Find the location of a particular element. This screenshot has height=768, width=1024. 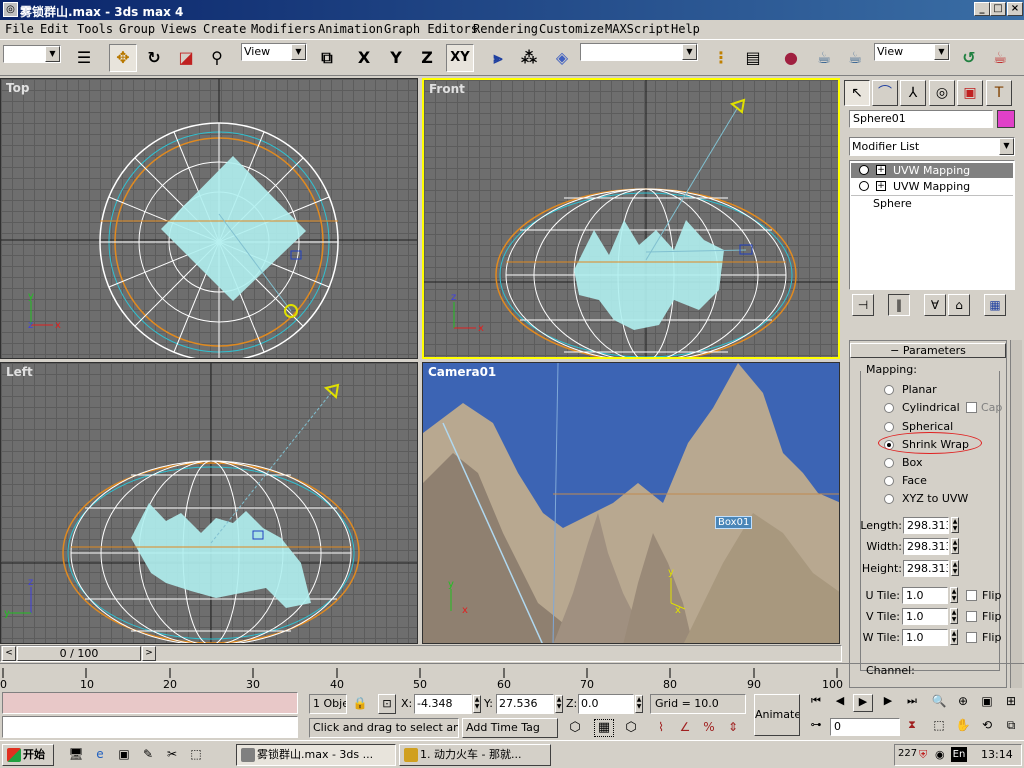

lock-selection-icon: 🔒 is located at coordinates (360, 704).